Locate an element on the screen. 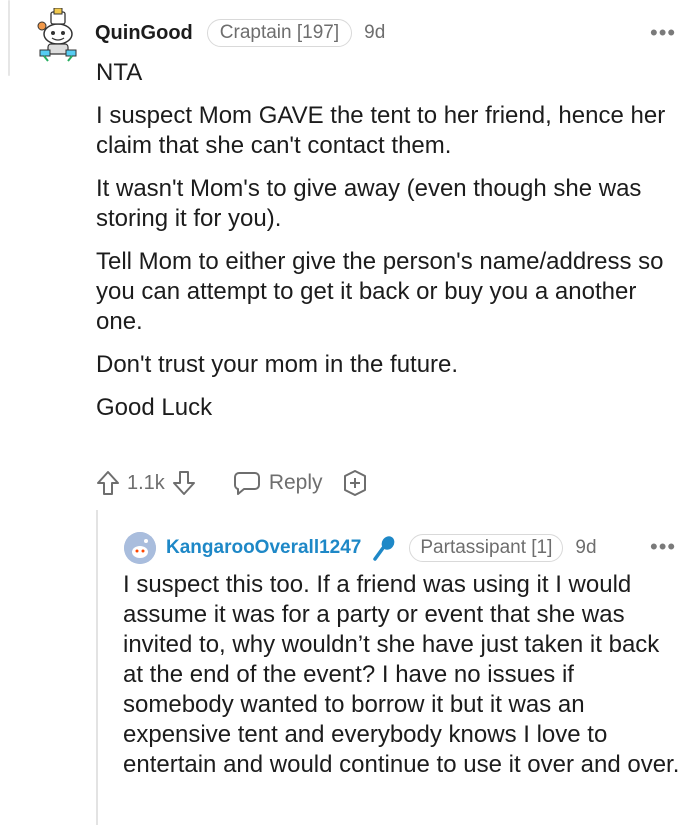 The width and height of the screenshot is (700, 825). reply-user-flair: Partassipant [1] is located at coordinates (486, 548).